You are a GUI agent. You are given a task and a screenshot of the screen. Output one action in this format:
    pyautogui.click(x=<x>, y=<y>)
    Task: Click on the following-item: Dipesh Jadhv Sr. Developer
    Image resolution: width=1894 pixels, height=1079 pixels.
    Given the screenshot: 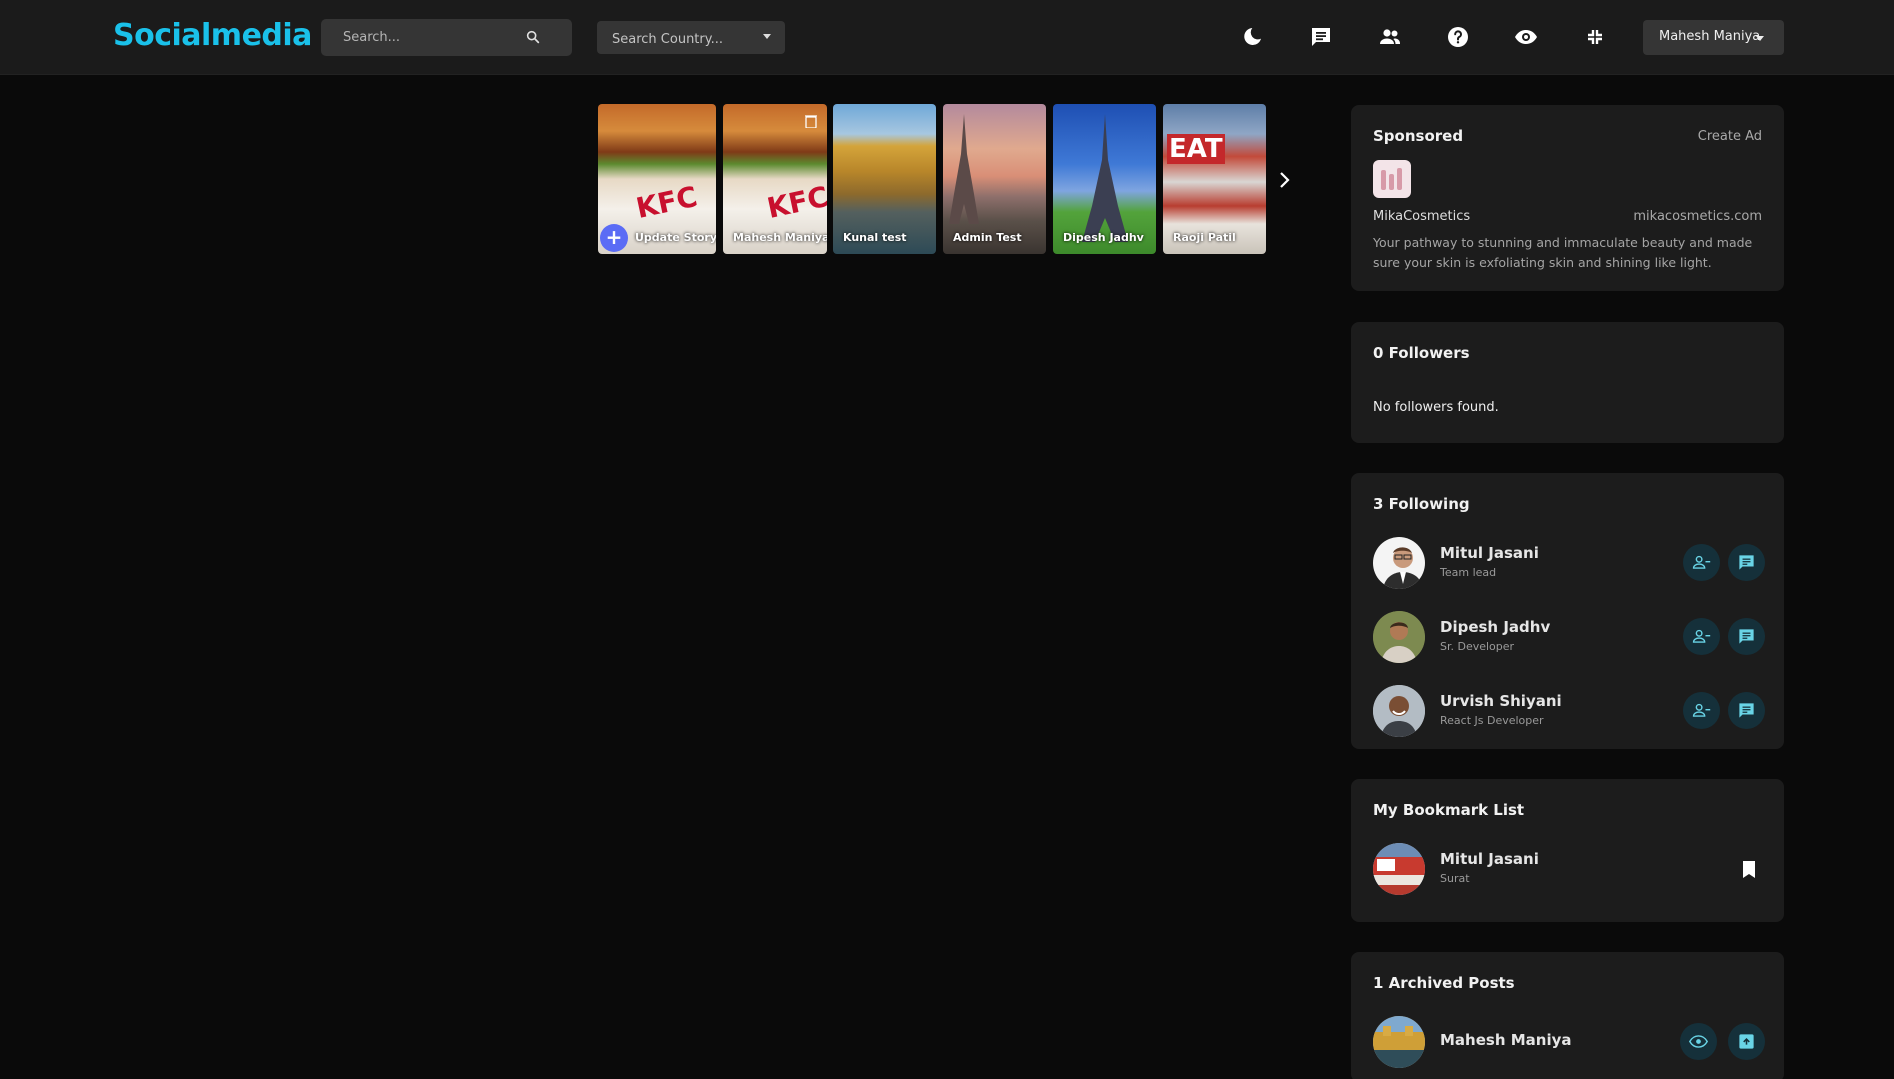 What is the action you would take?
    pyautogui.click(x=1569, y=637)
    